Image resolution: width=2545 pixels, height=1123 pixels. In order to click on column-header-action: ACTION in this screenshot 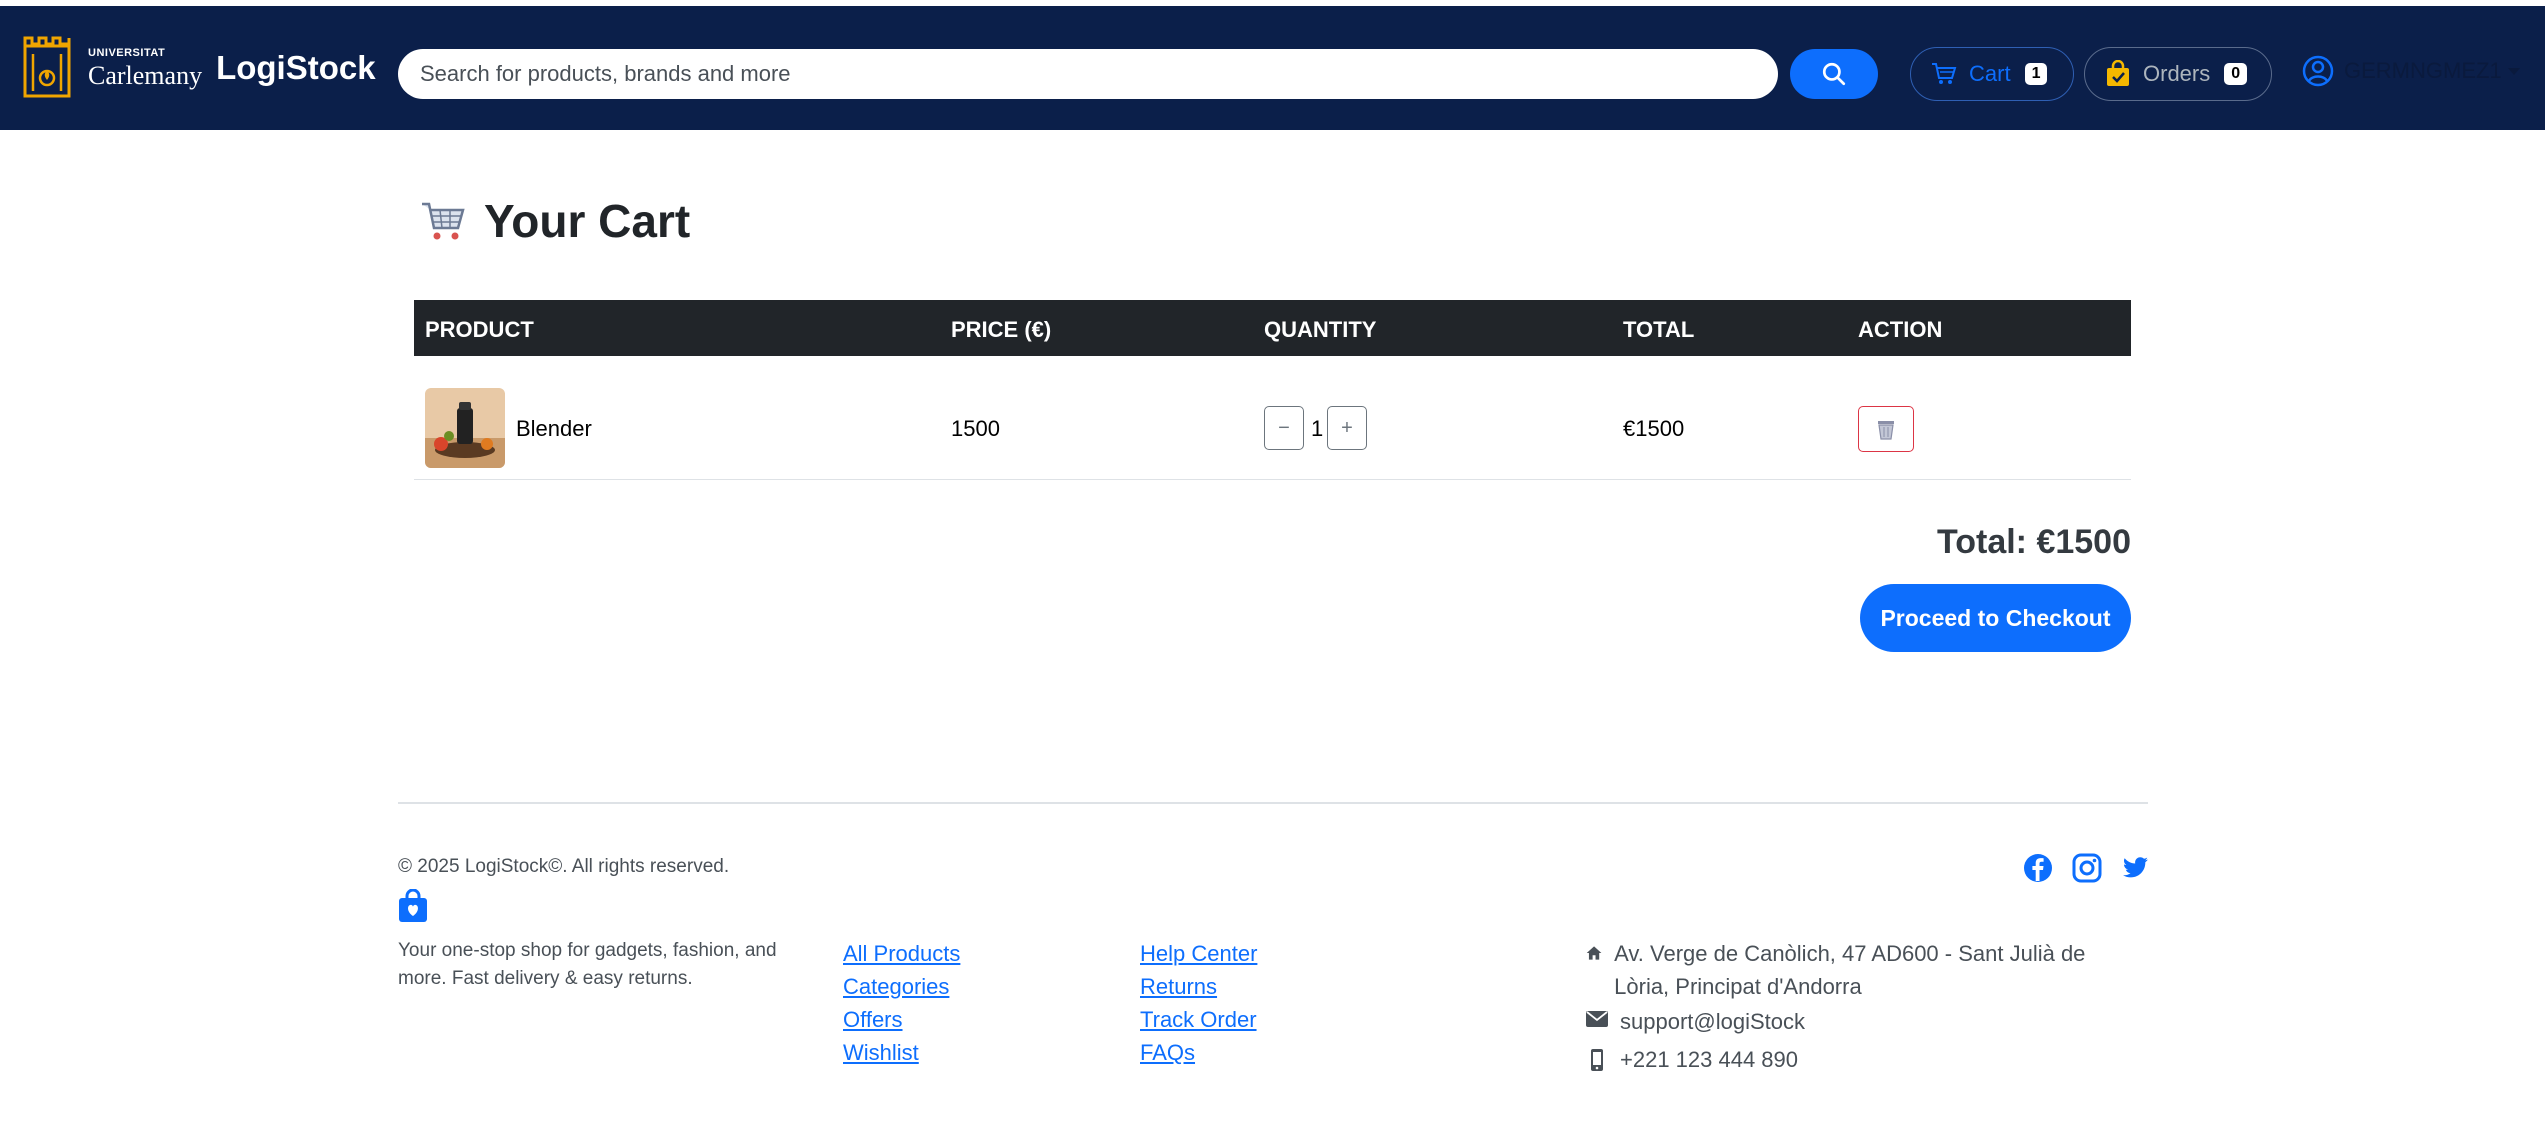, I will do `click(1900, 329)`.